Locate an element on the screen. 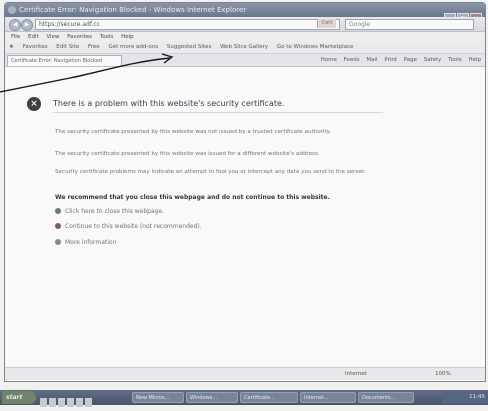 The width and height of the screenshot is (488, 411). address-bar: ◀ ▶ https://secure.adf.cc Cert Google is located at coordinates (245, 24).